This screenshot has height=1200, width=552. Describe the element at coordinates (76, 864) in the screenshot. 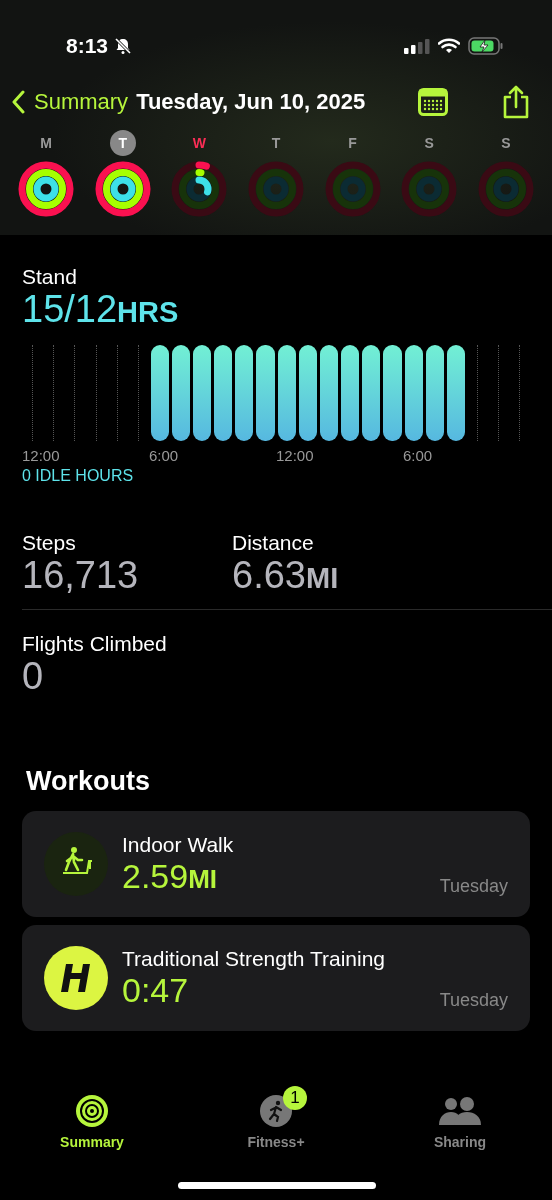

I see `treadmill-walker-icon` at that location.